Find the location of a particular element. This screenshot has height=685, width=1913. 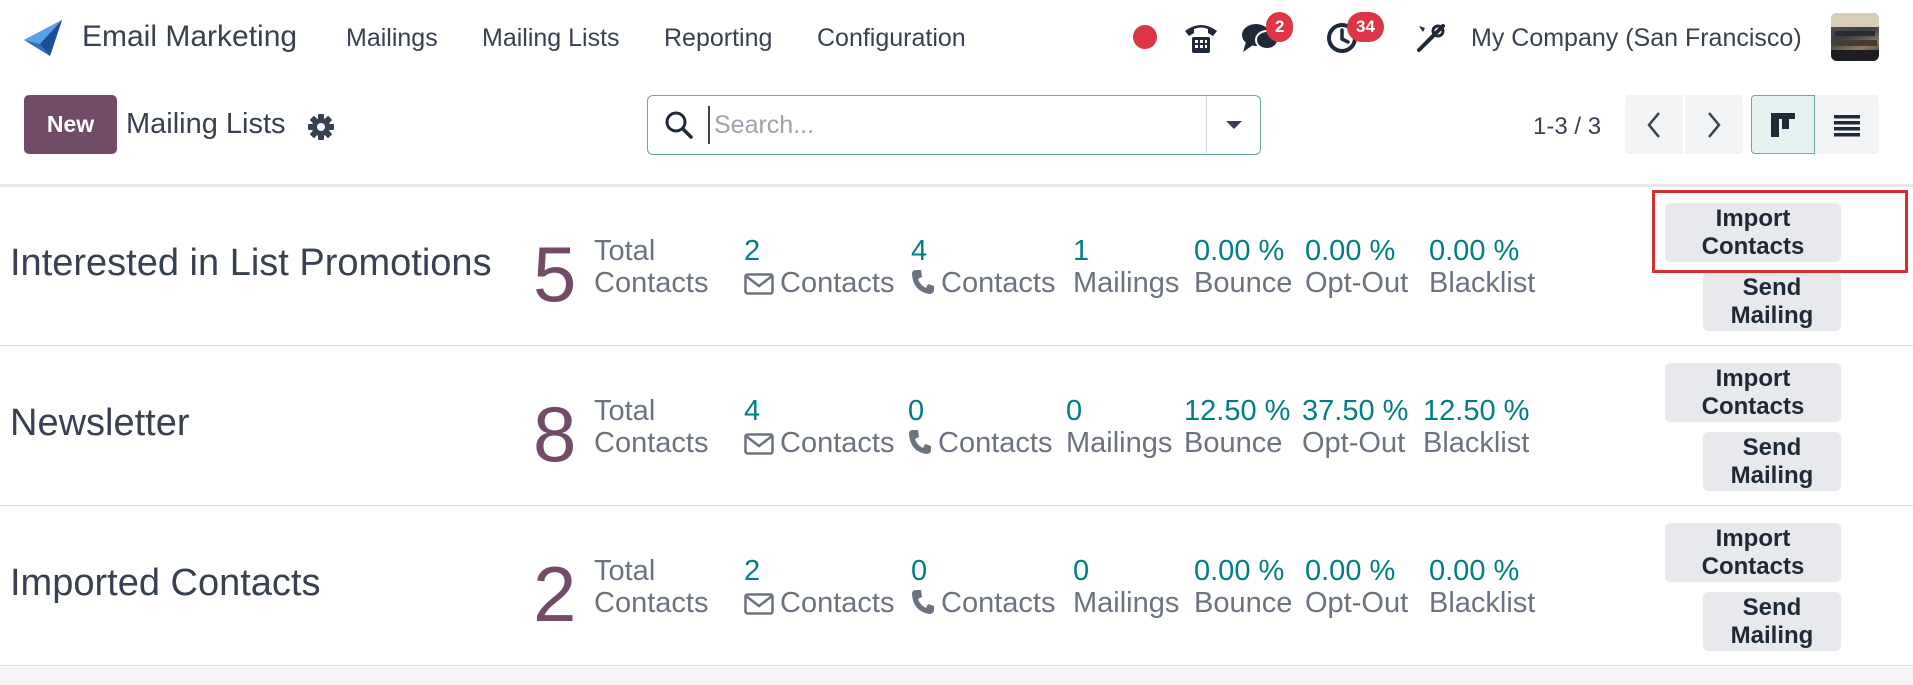

app-title: Email Marketing is located at coordinates (189, 37).